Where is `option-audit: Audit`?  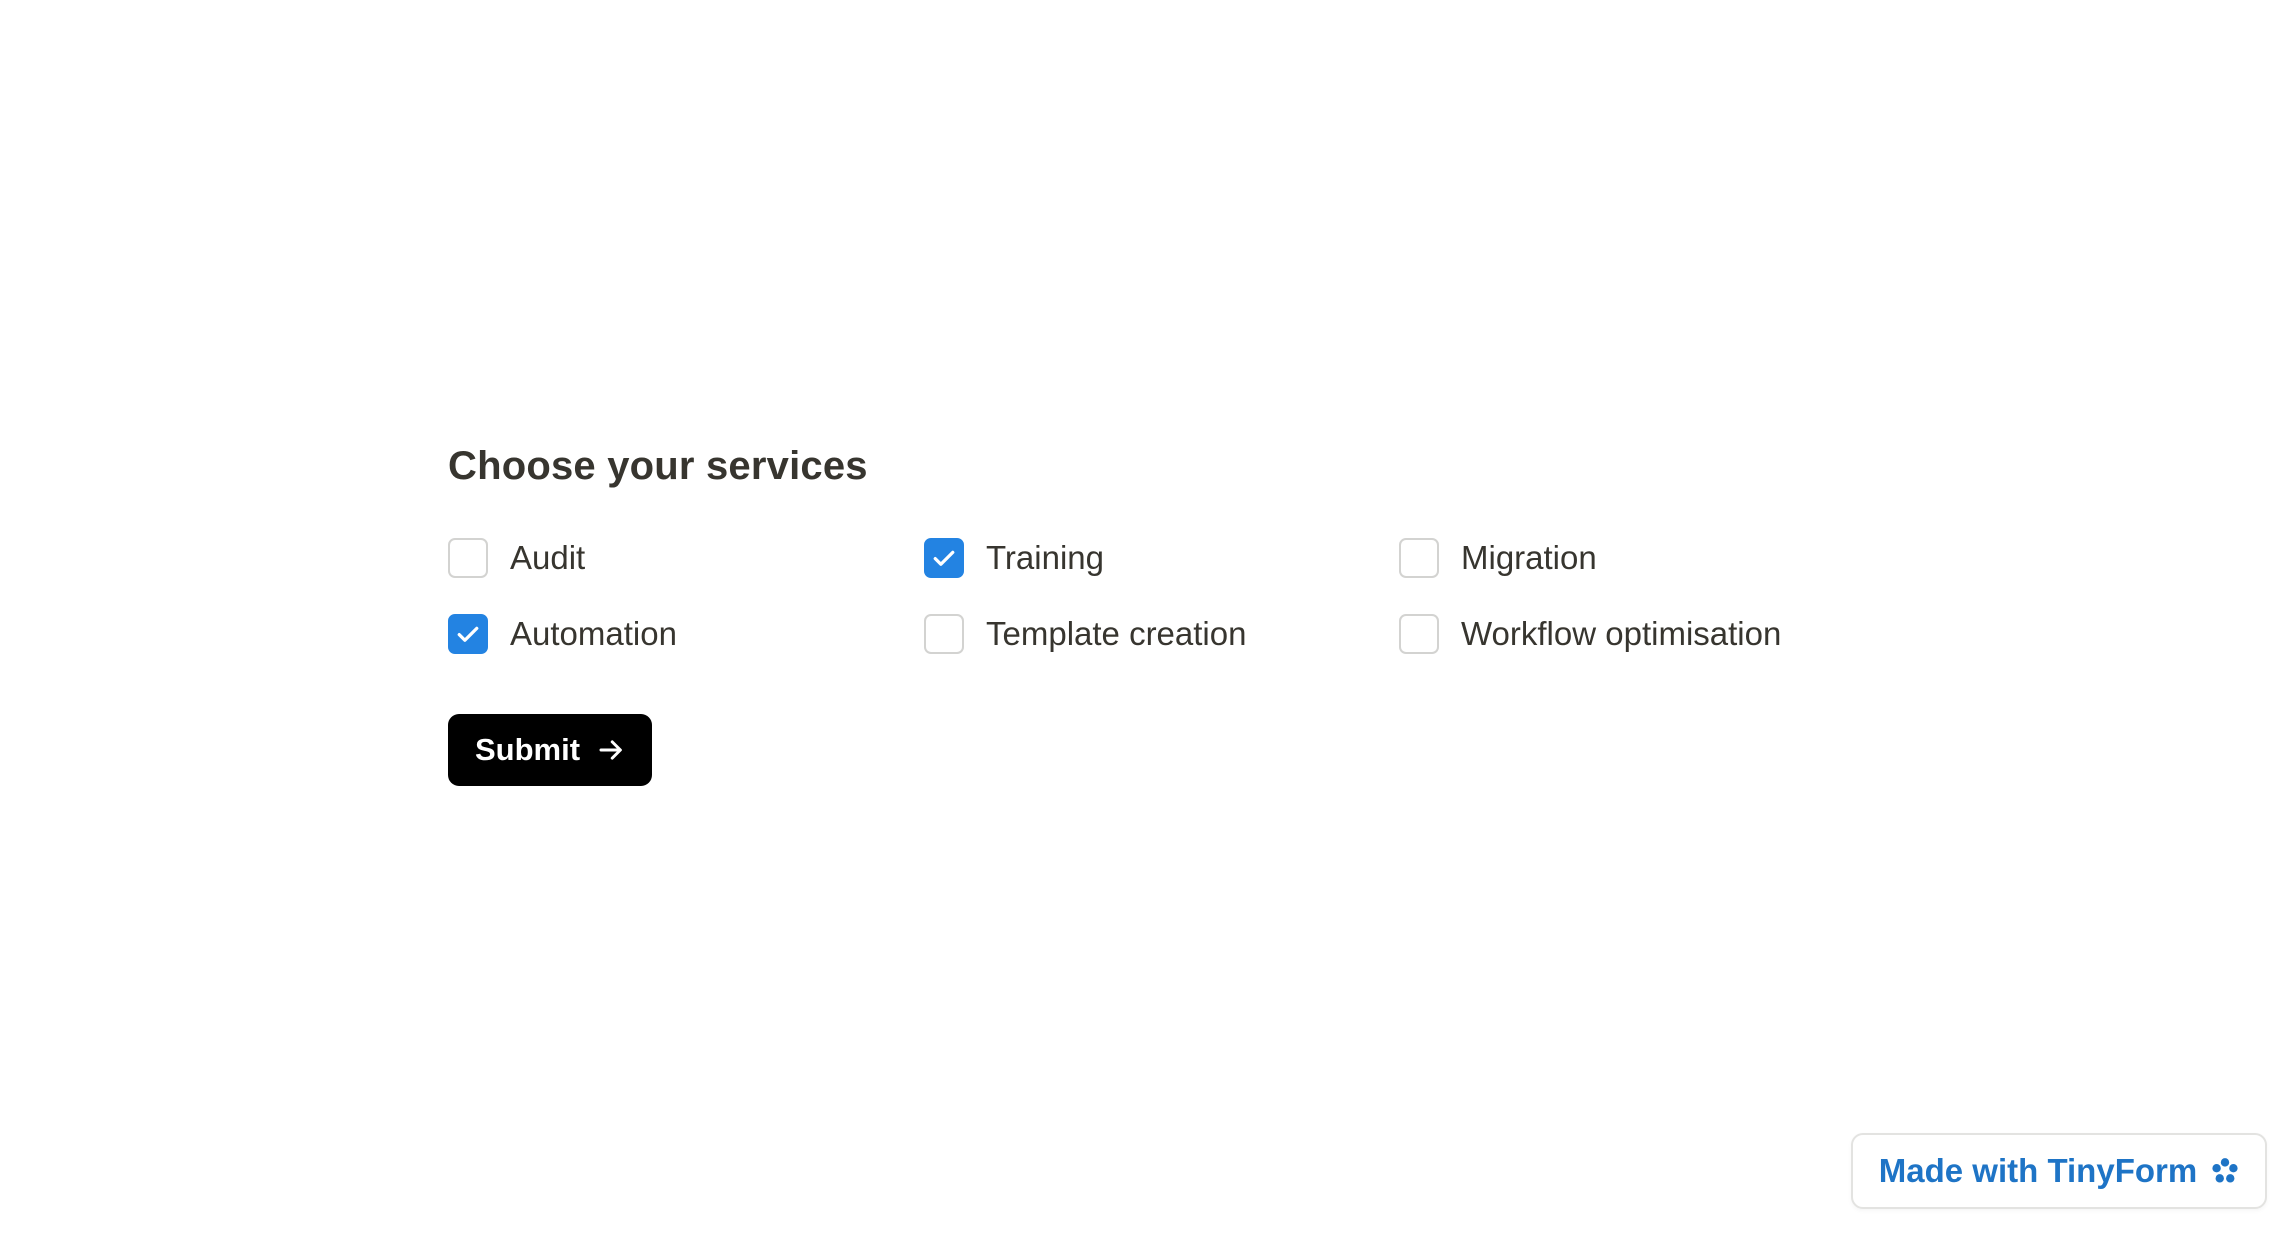 option-audit: Audit is located at coordinates (686, 558).